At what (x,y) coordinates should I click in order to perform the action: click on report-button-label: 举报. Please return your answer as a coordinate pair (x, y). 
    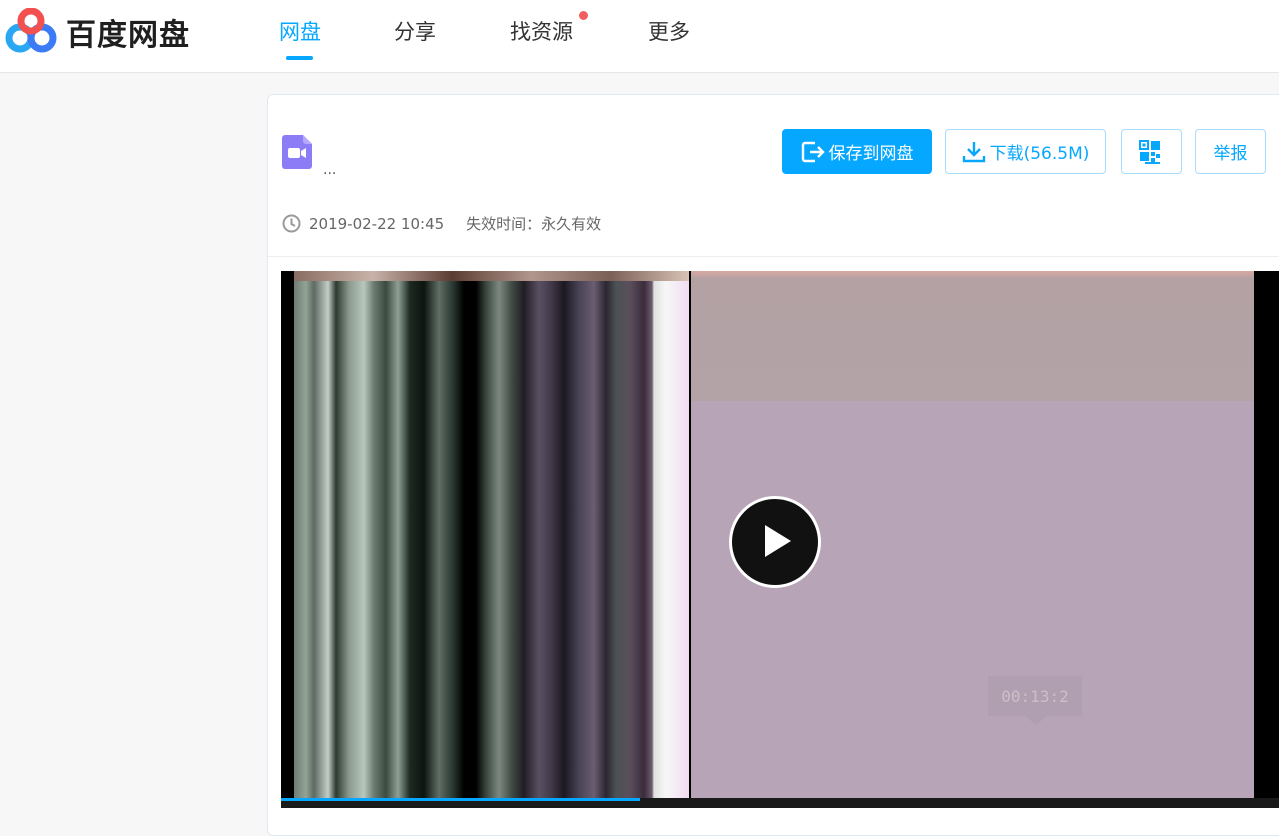
    Looking at the image, I should click on (1230, 154).